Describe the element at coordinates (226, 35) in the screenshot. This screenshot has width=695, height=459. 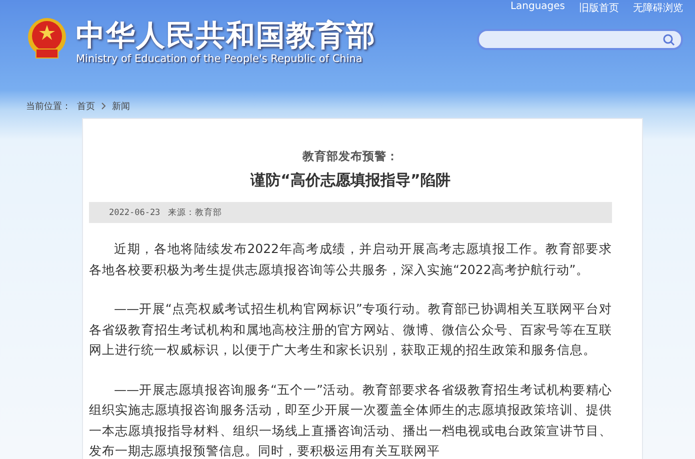
I see `site-title: 中华人民共和国教育部` at that location.